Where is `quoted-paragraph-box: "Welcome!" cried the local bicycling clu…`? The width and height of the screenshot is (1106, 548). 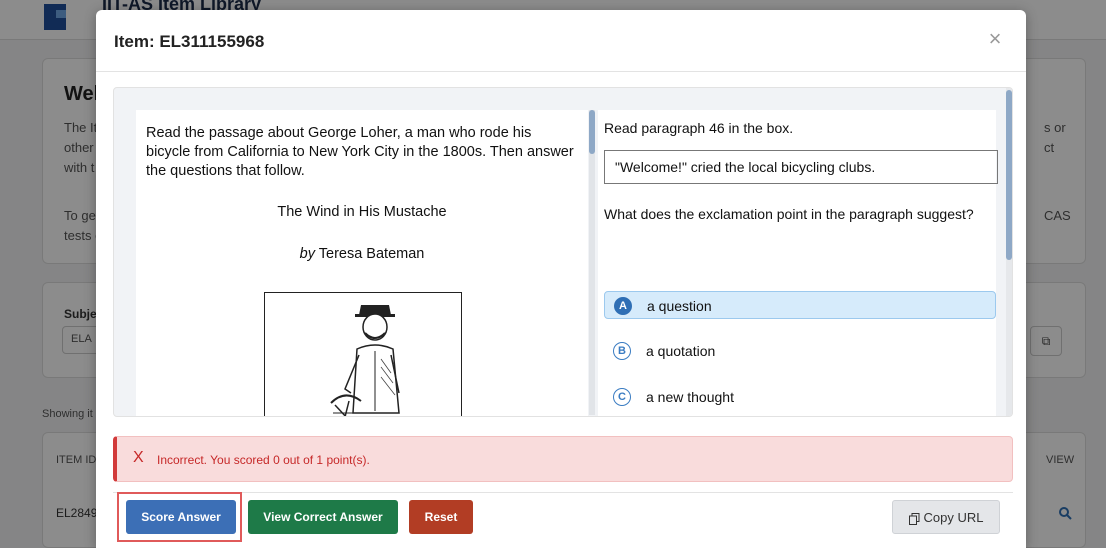
quoted-paragraph-box: "Welcome!" cried the local bicycling clu… is located at coordinates (801, 167).